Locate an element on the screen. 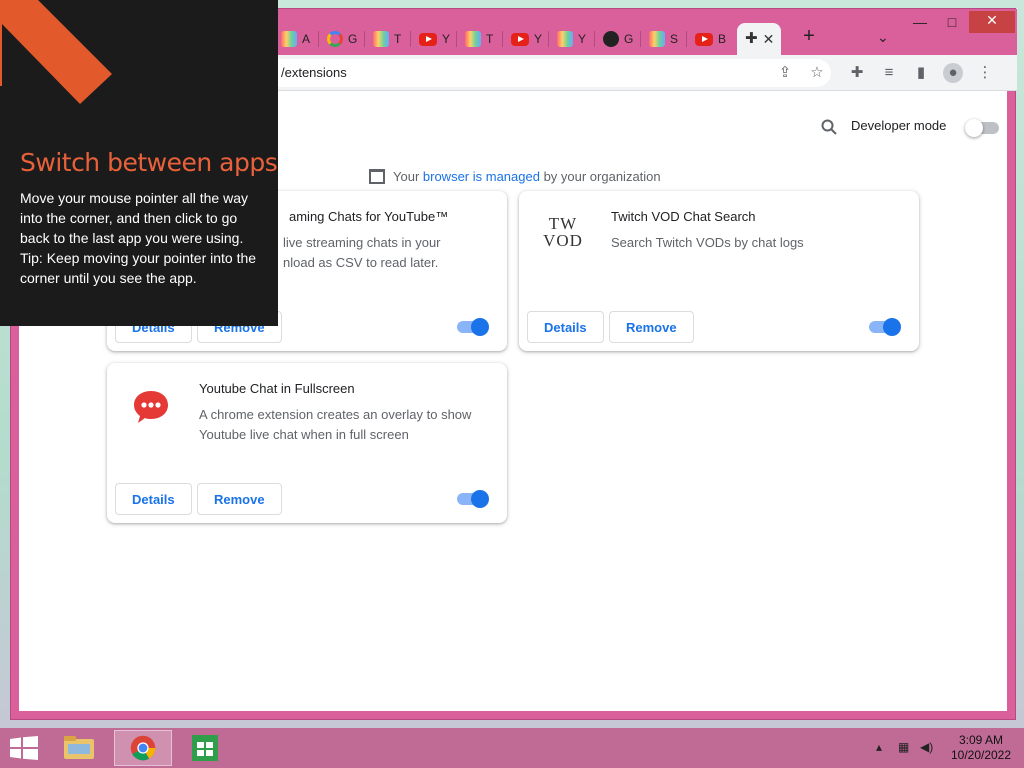  address-text: /extensions is located at coordinates (314, 72).